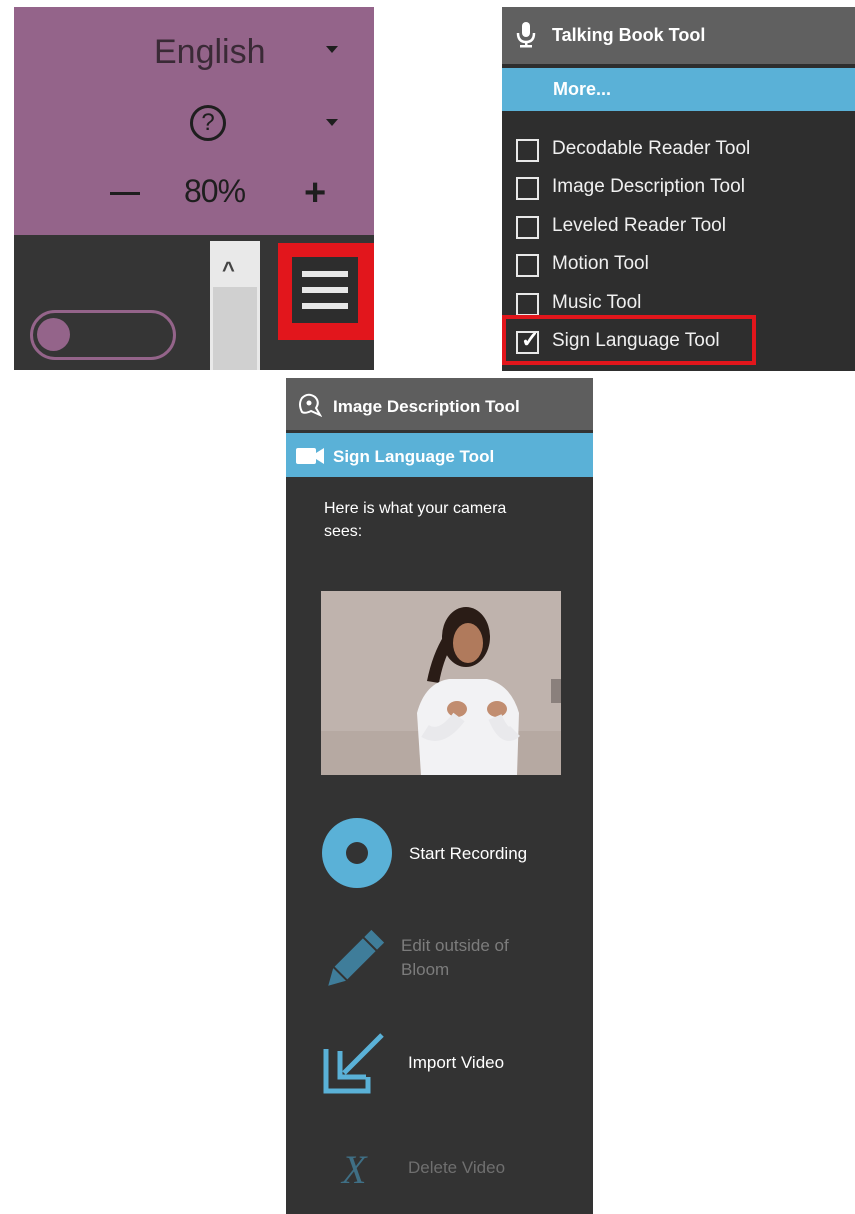 This screenshot has width=855, height=1214. I want to click on scrollbar-thumb, so click(235, 328).